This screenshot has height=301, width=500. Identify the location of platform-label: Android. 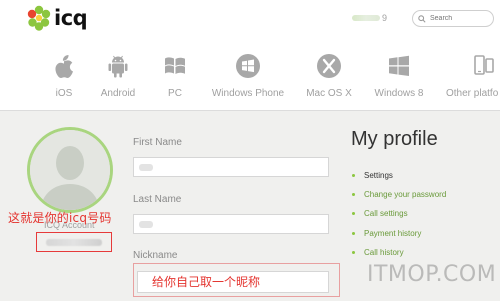
(118, 93).